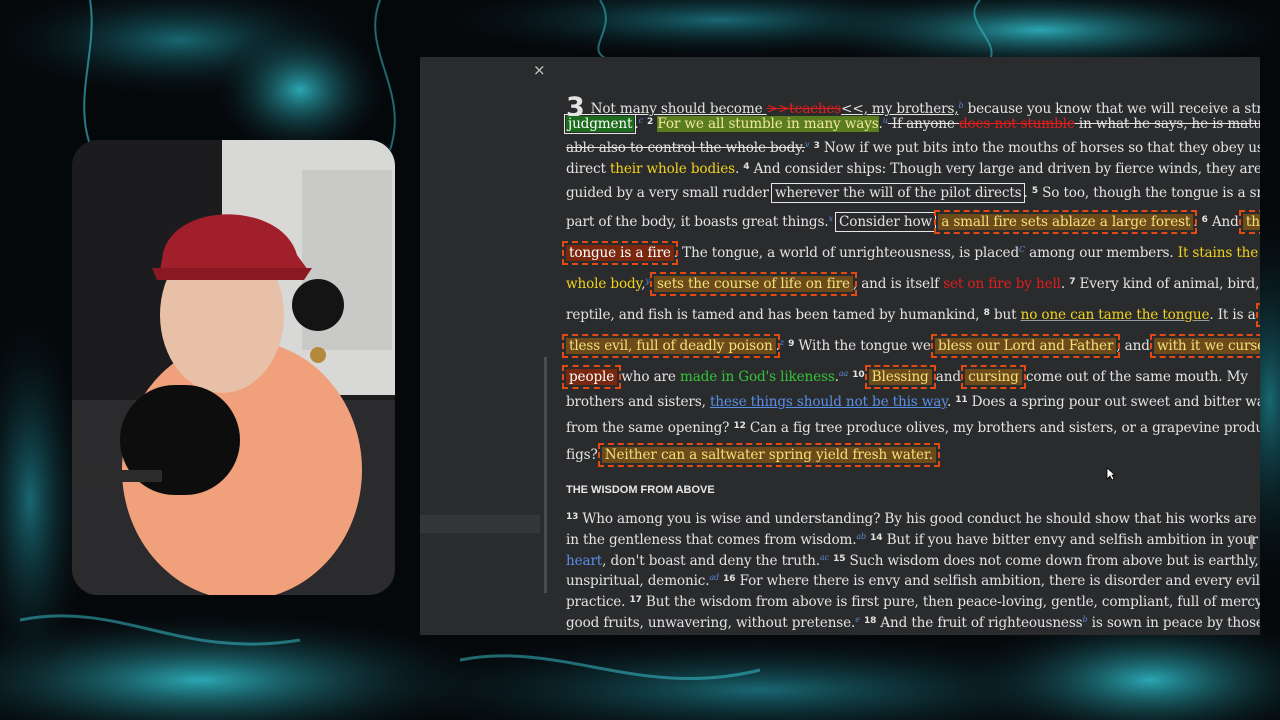 The image size is (1280, 720). Describe the element at coordinates (1167, 284) in the screenshot. I see `text-span: Every kind of animal, bird,` at that location.